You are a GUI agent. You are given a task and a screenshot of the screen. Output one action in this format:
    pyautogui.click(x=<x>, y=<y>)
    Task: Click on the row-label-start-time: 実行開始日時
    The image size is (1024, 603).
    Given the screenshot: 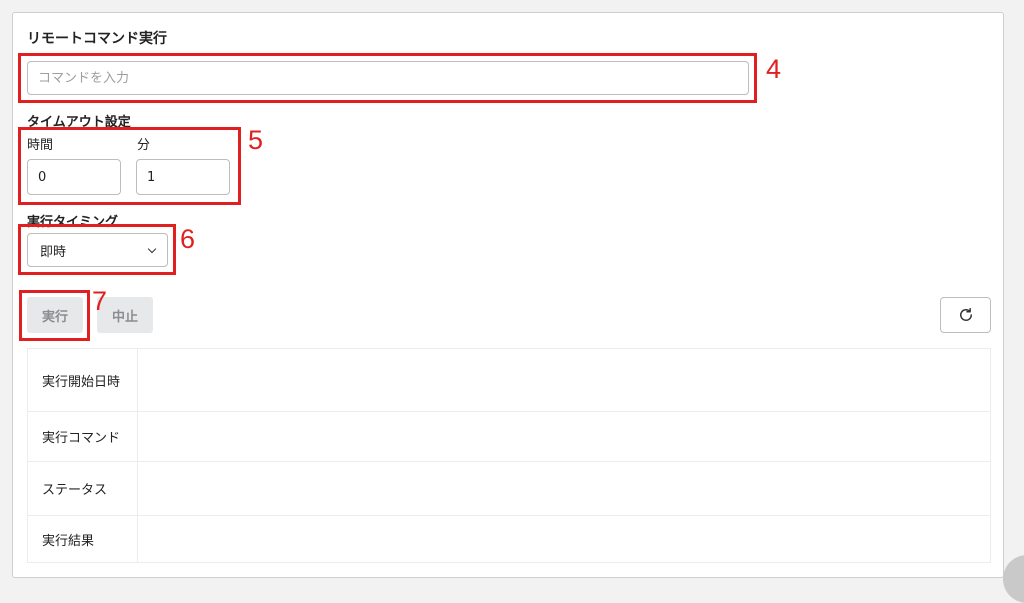 What is the action you would take?
    pyautogui.click(x=83, y=380)
    